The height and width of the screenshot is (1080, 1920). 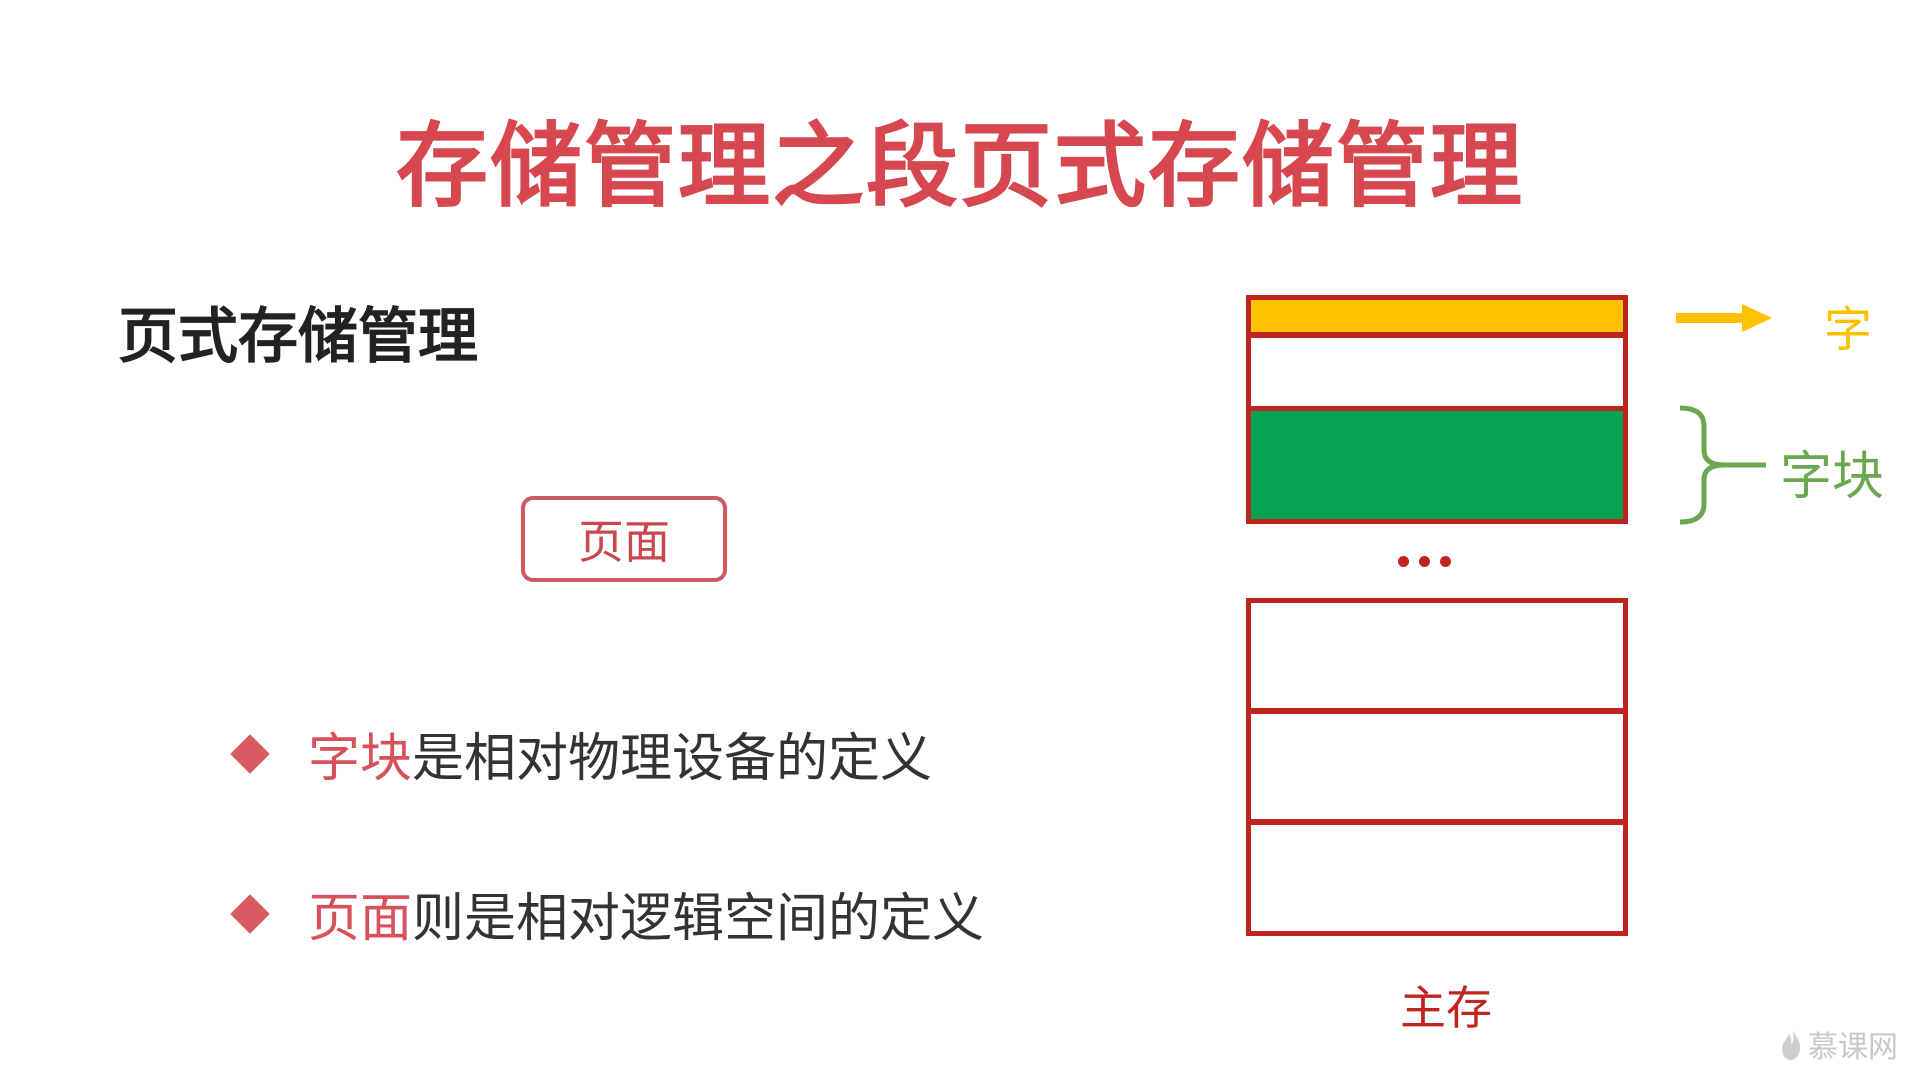 What do you see at coordinates (360, 759) in the screenshot?
I see `bullet-highlight: 字块` at bounding box center [360, 759].